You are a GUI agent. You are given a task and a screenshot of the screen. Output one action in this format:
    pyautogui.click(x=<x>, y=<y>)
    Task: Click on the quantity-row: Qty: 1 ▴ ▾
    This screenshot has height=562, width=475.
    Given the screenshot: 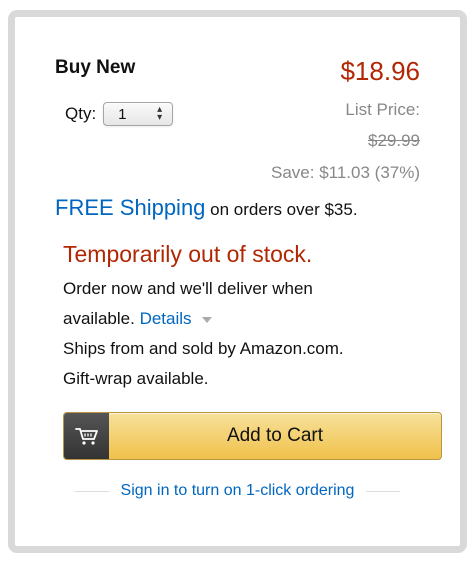 What is the action you would take?
    pyautogui.click(x=119, y=114)
    